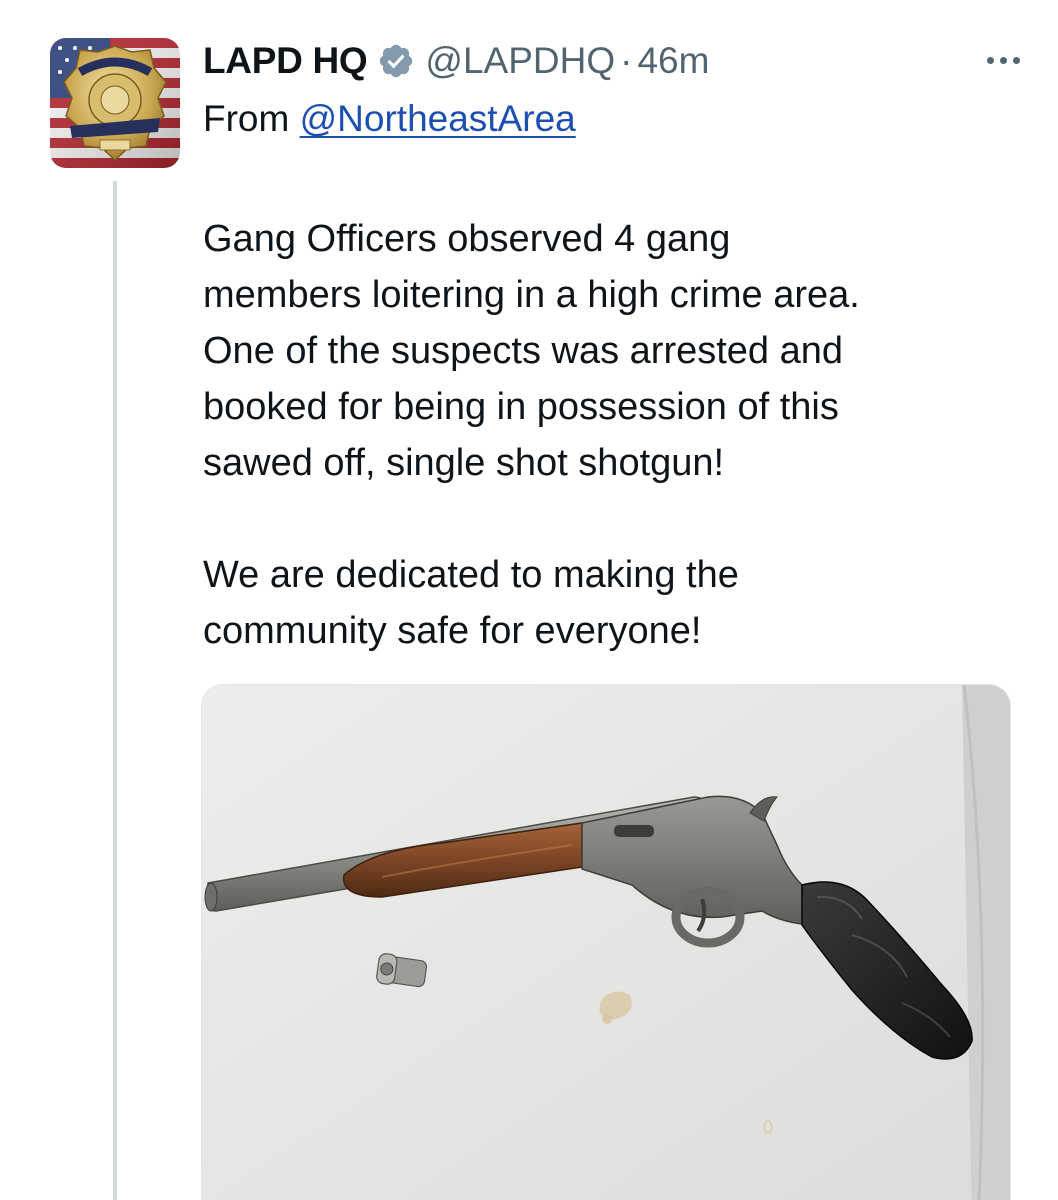  What do you see at coordinates (438, 118) in the screenshot?
I see `from-account-link: @NortheastArea` at bounding box center [438, 118].